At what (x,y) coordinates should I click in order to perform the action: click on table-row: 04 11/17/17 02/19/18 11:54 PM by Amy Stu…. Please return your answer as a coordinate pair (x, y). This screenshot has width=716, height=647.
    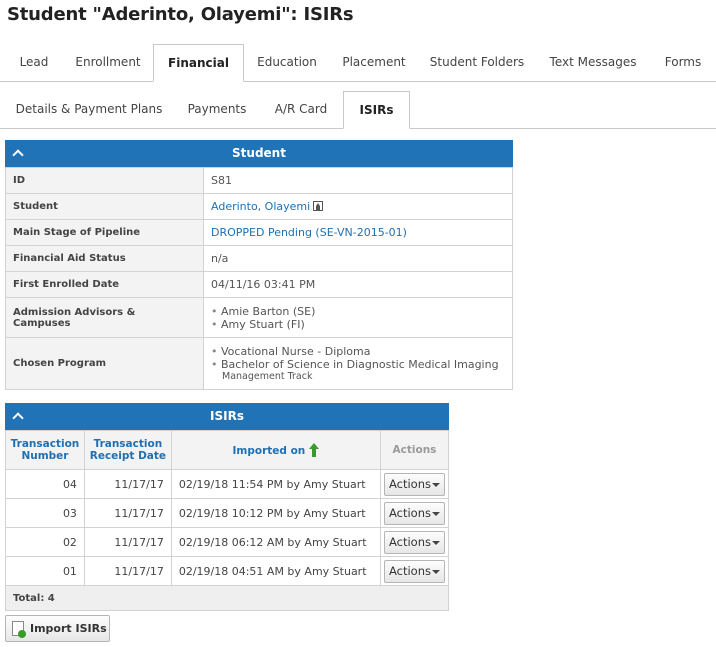
    Looking at the image, I should click on (227, 484).